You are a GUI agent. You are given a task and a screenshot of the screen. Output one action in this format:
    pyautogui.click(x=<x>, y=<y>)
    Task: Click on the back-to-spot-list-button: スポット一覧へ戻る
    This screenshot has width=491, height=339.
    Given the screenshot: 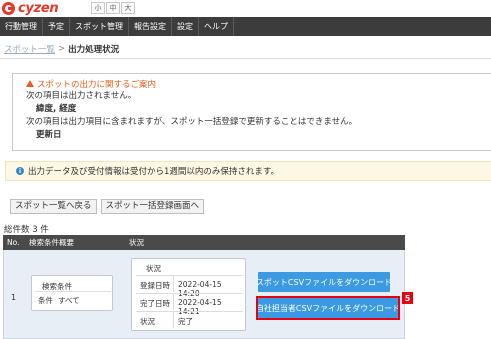 What is the action you would take?
    pyautogui.click(x=53, y=206)
    